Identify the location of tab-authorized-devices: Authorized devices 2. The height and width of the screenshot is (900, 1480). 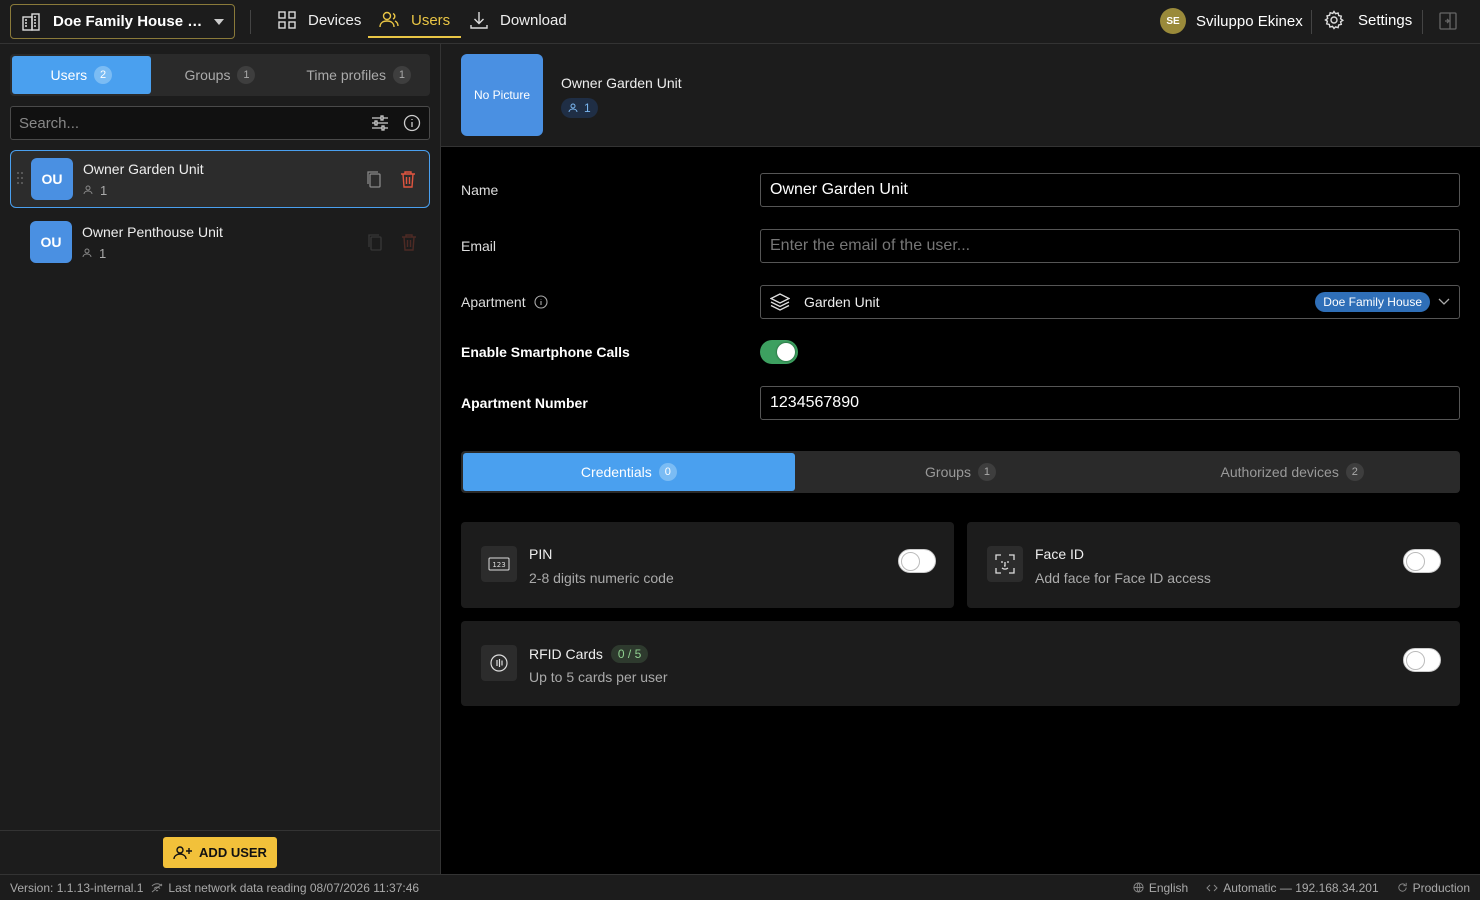
(1292, 472).